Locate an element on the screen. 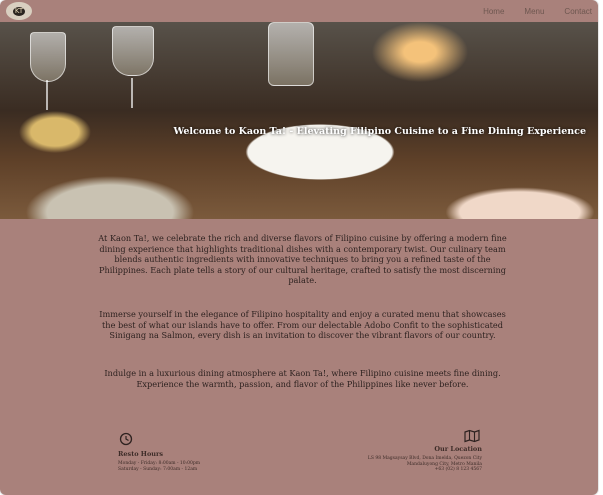 The height and width of the screenshot is (495, 603). nav-link-menu: Menu is located at coordinates (534, 11).